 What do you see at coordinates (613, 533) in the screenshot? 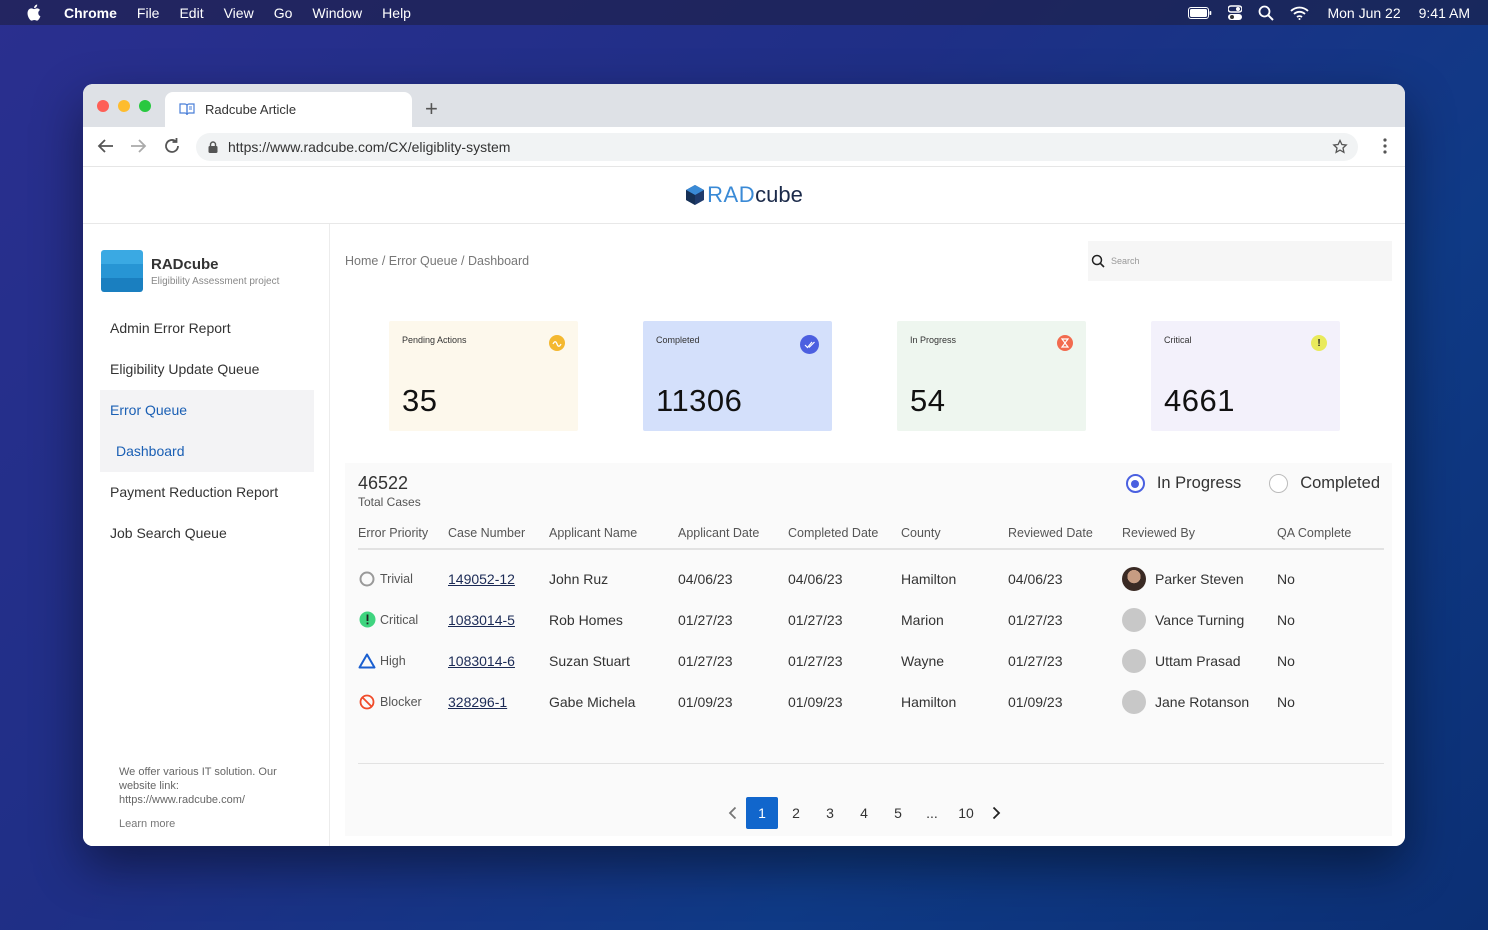
I see `column-header-applicant-name: Applicant Name` at bounding box center [613, 533].